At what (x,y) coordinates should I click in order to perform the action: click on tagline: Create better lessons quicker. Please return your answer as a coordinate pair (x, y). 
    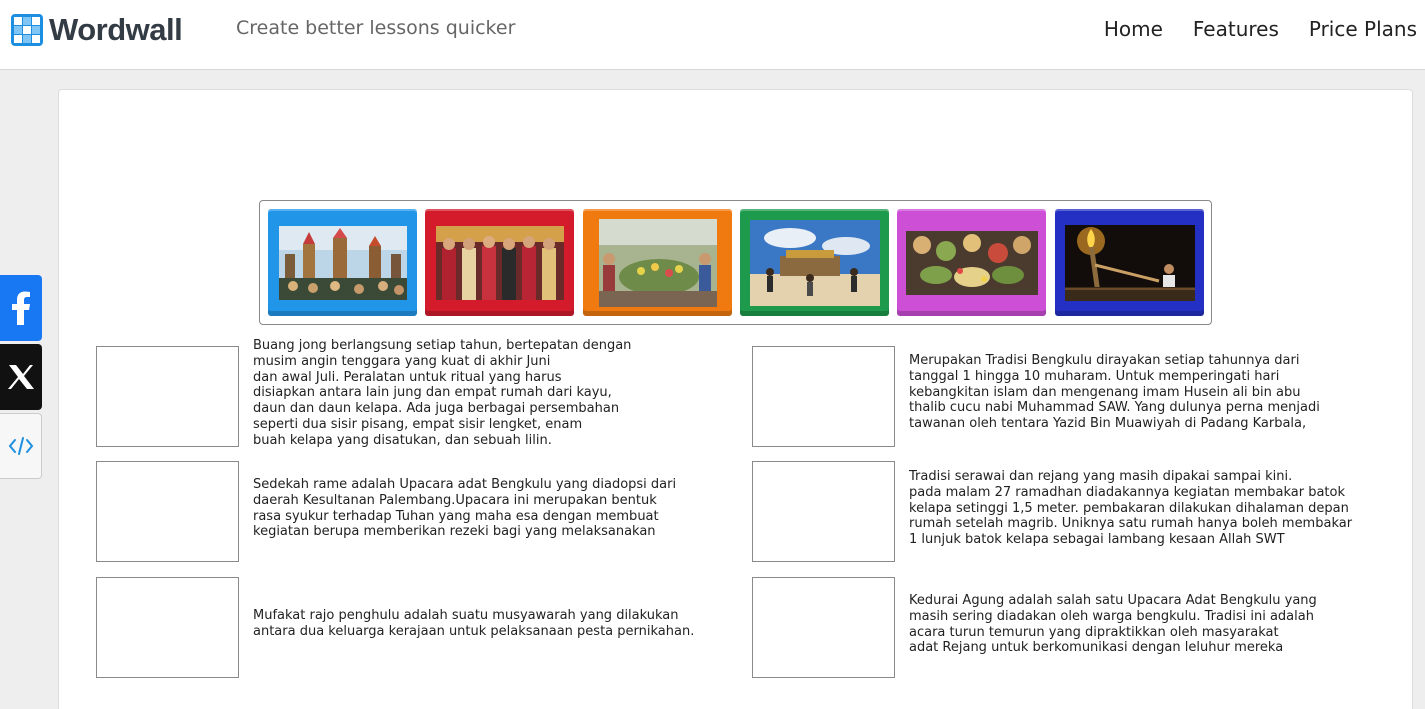
    Looking at the image, I should click on (376, 28).